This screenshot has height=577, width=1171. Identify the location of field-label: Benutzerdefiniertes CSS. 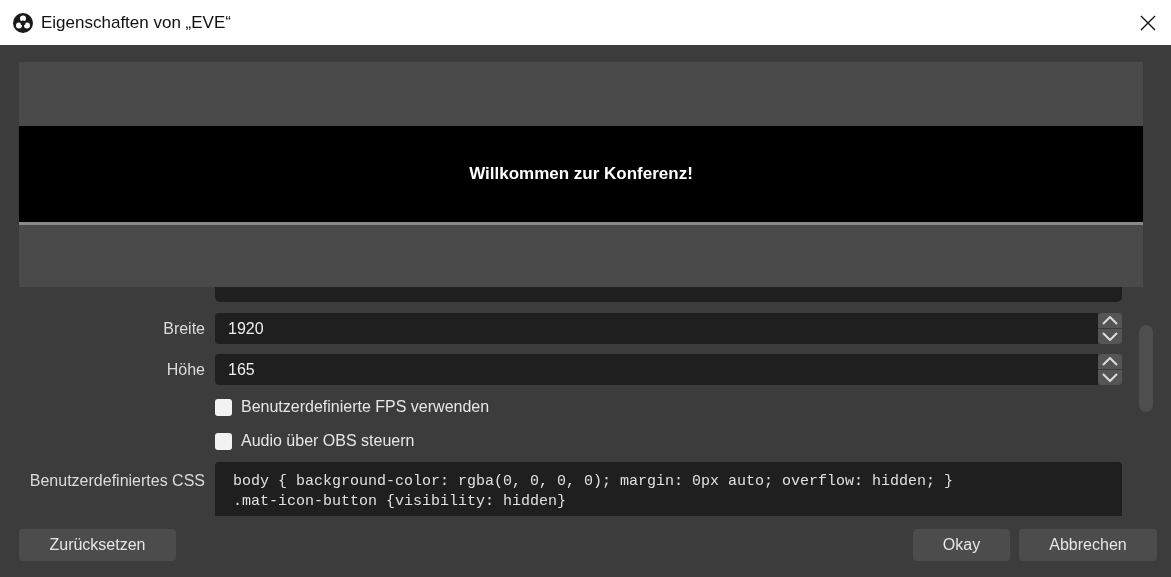
(116, 480).